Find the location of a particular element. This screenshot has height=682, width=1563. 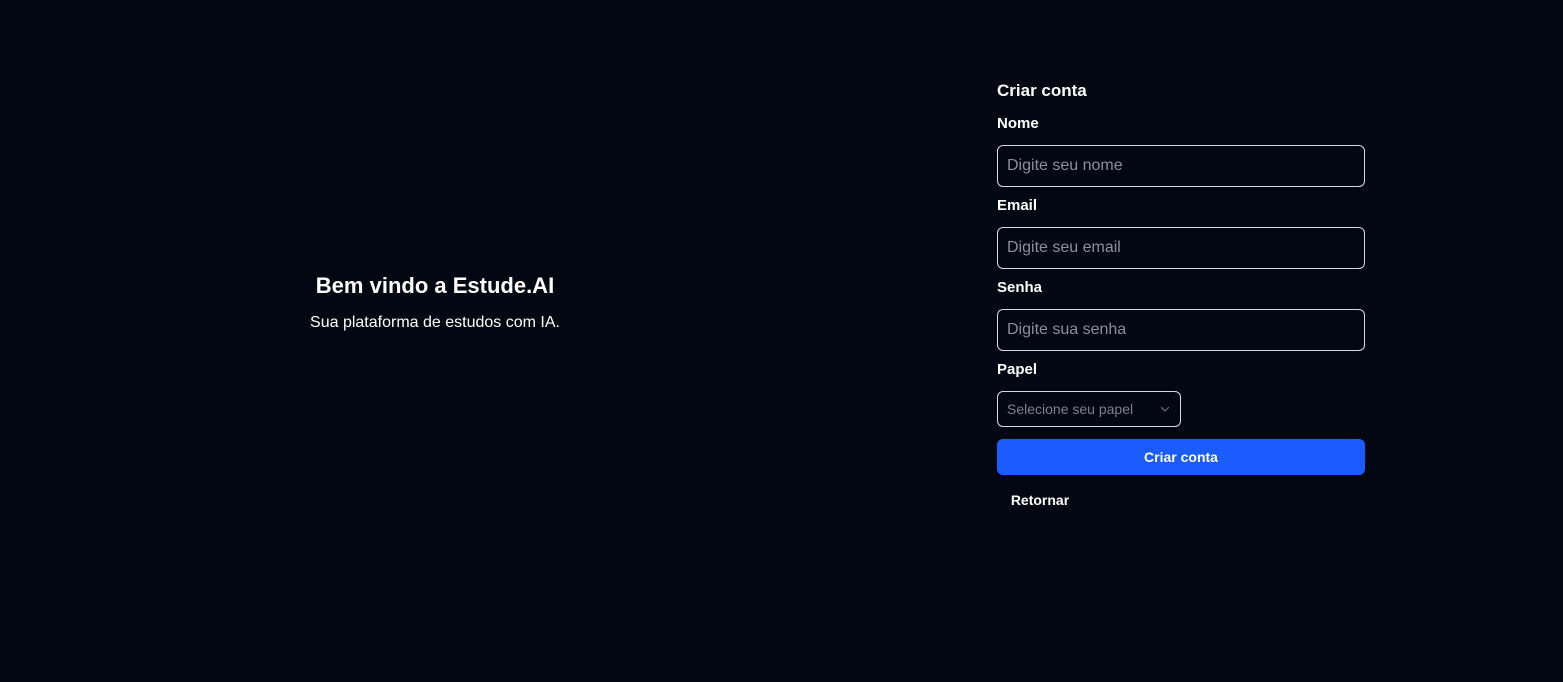

name-input is located at coordinates (1181, 166).